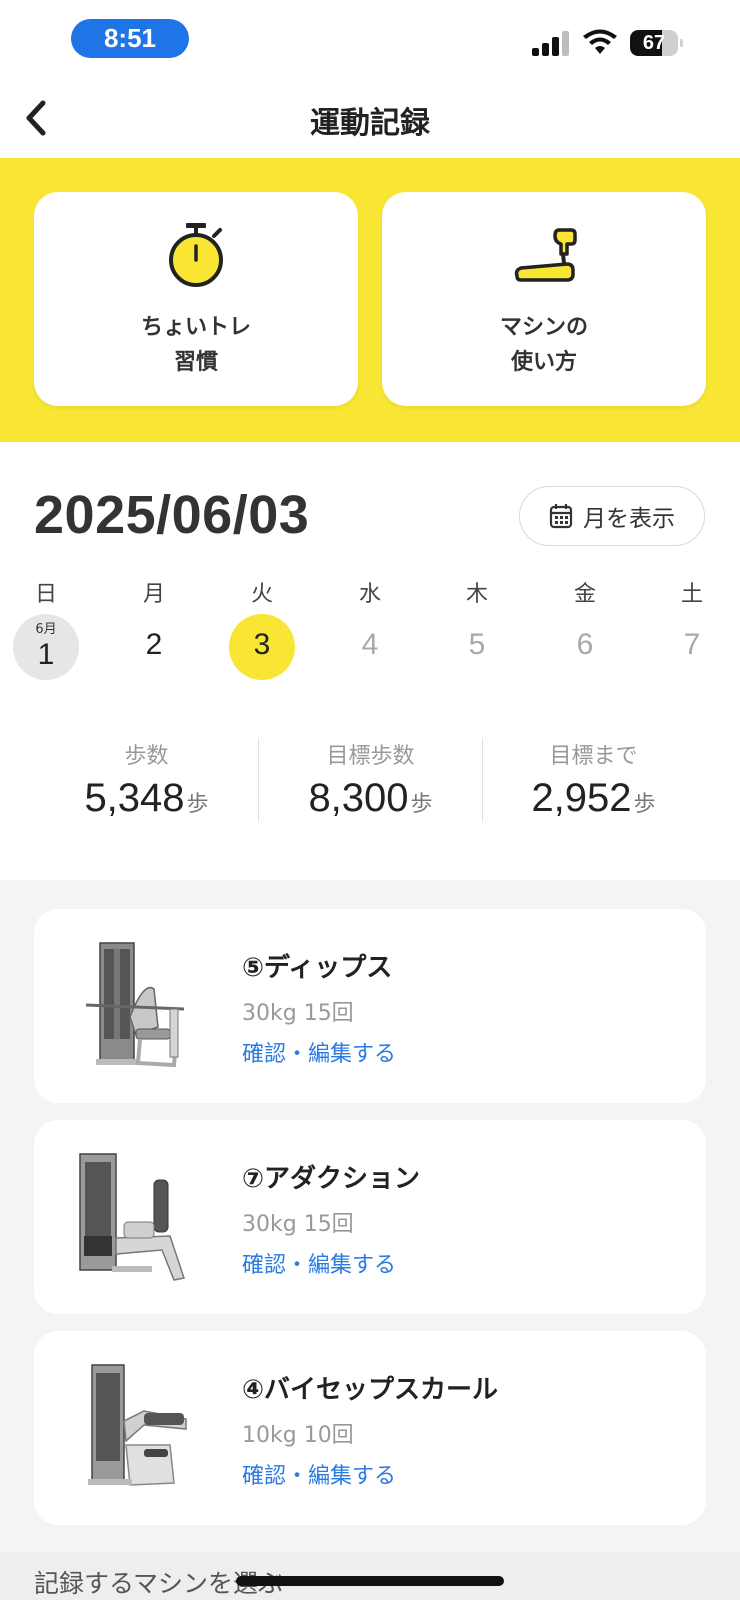 The height and width of the screenshot is (1600, 740). I want to click on day-7: 土7, so click(692, 631).